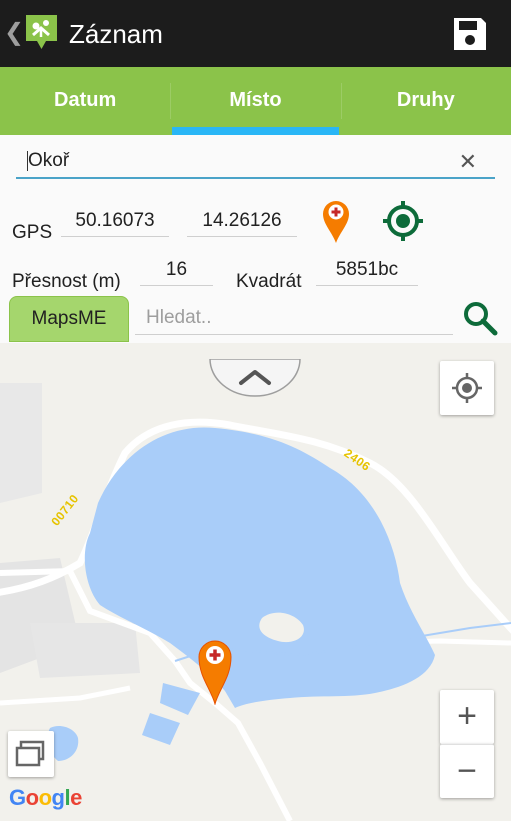 This screenshot has width=511, height=821. I want to click on tab-bar: Datum Místo Druhy, so click(255, 101).